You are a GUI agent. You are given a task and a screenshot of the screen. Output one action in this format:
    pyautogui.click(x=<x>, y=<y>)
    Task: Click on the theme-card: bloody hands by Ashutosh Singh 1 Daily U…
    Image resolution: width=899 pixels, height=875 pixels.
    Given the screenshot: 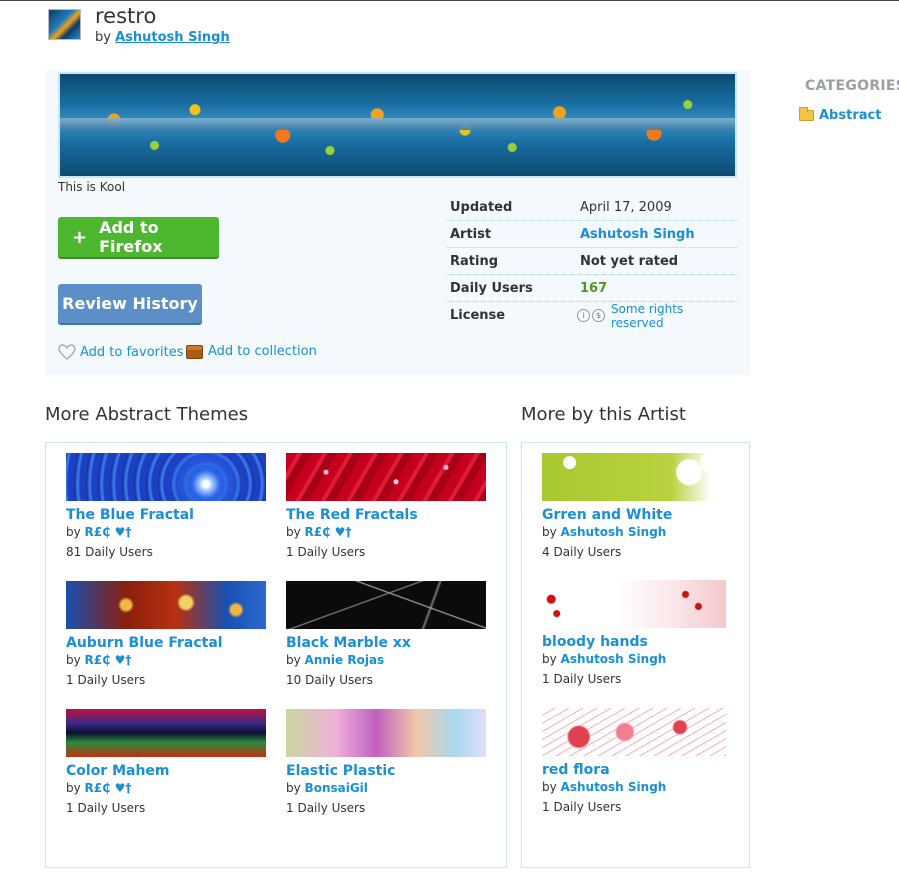 What is the action you would take?
    pyautogui.click(x=634, y=633)
    